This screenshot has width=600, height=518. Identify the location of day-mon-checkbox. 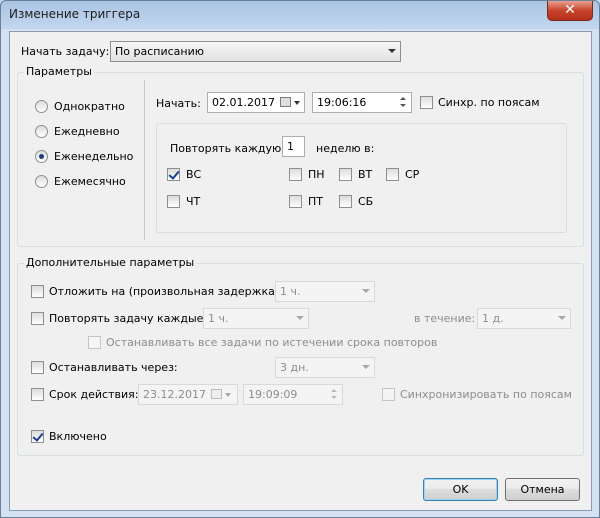
(295, 174).